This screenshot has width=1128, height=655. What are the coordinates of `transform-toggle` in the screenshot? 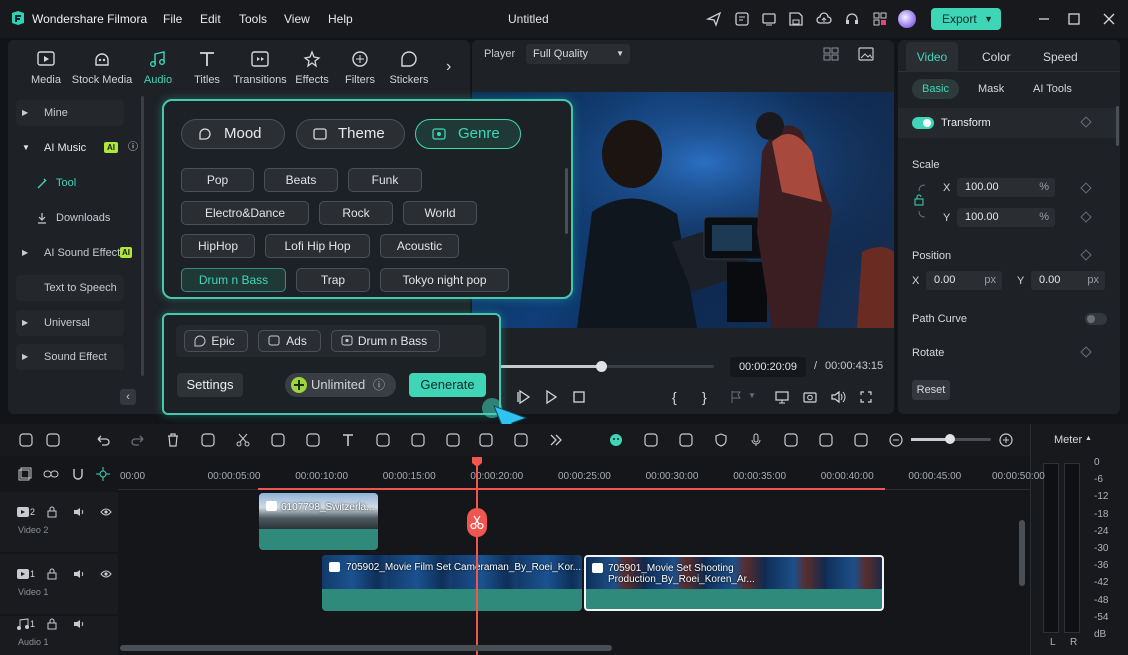 It's located at (923, 123).